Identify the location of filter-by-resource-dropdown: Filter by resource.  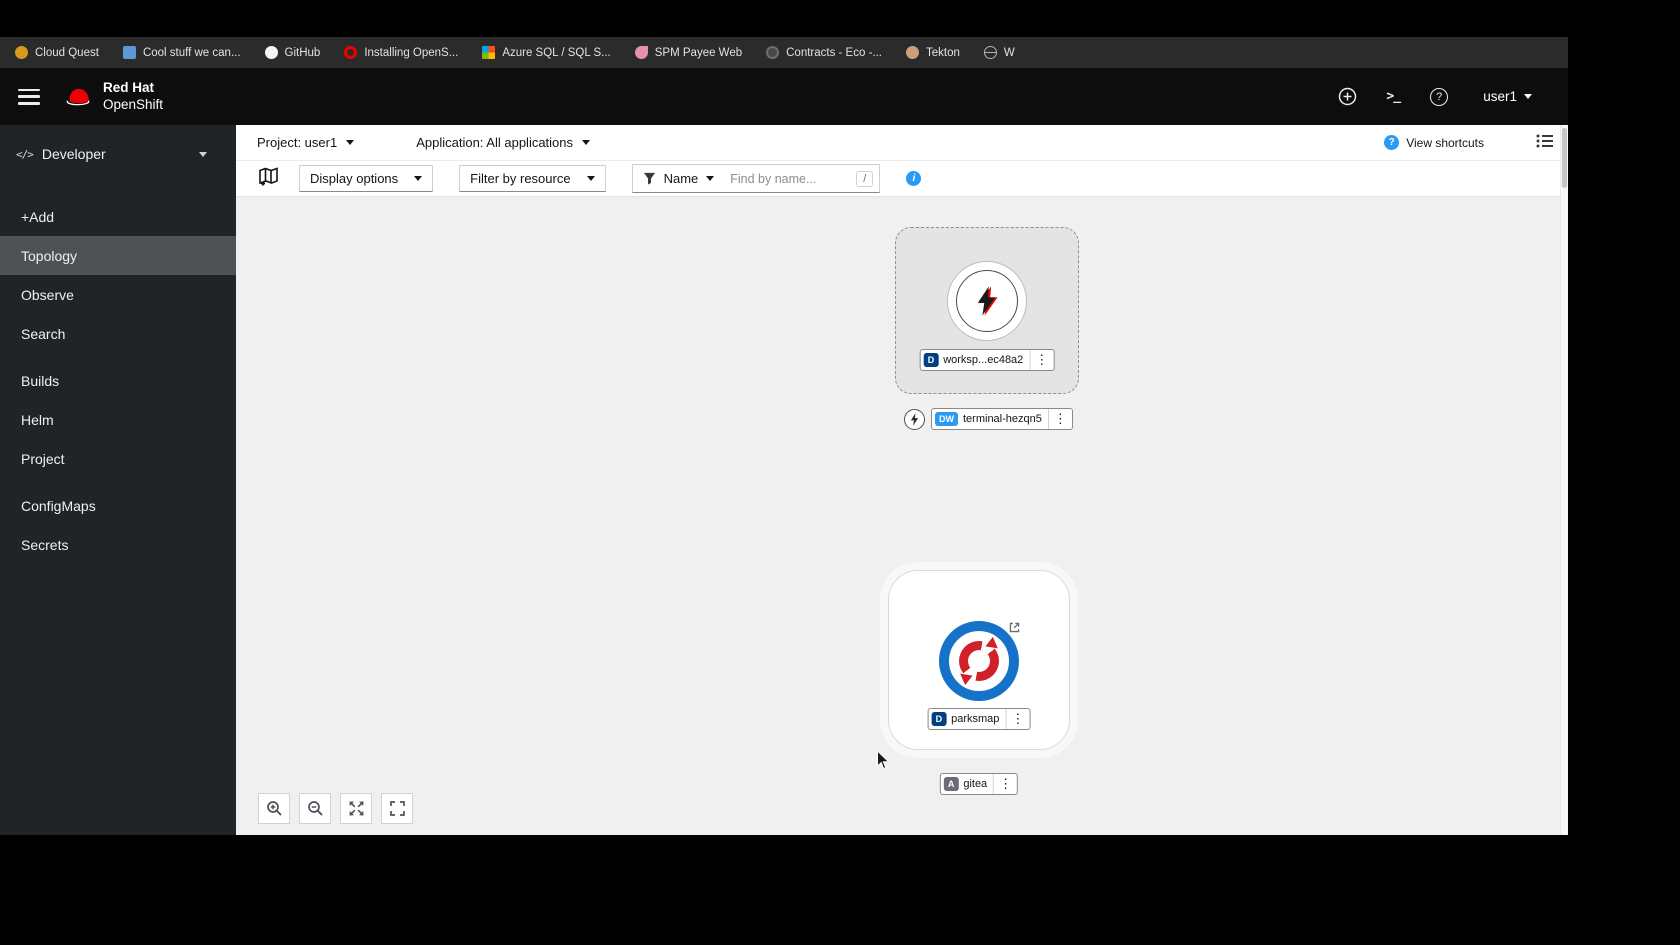
(532, 178).